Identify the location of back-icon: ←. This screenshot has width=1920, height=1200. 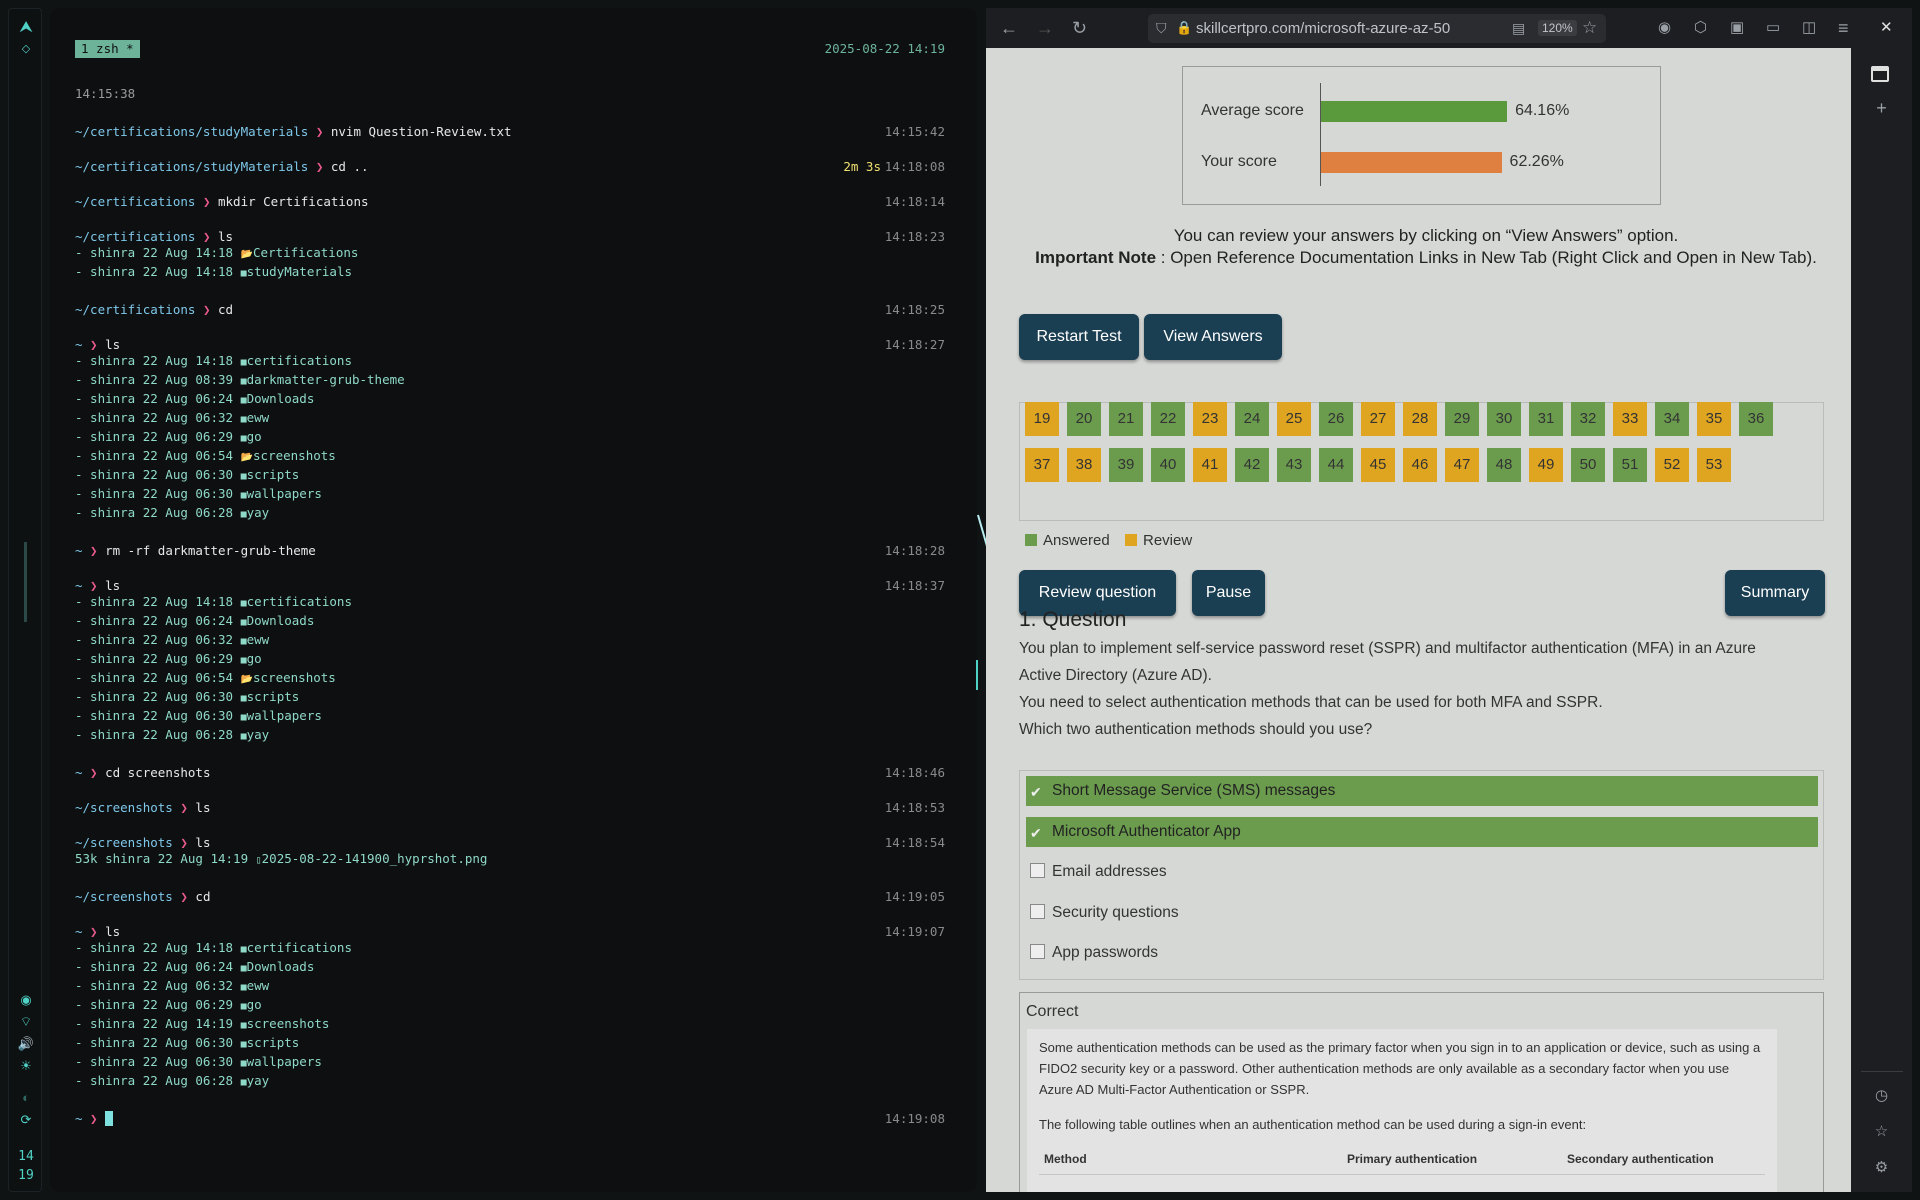
(1009, 28).